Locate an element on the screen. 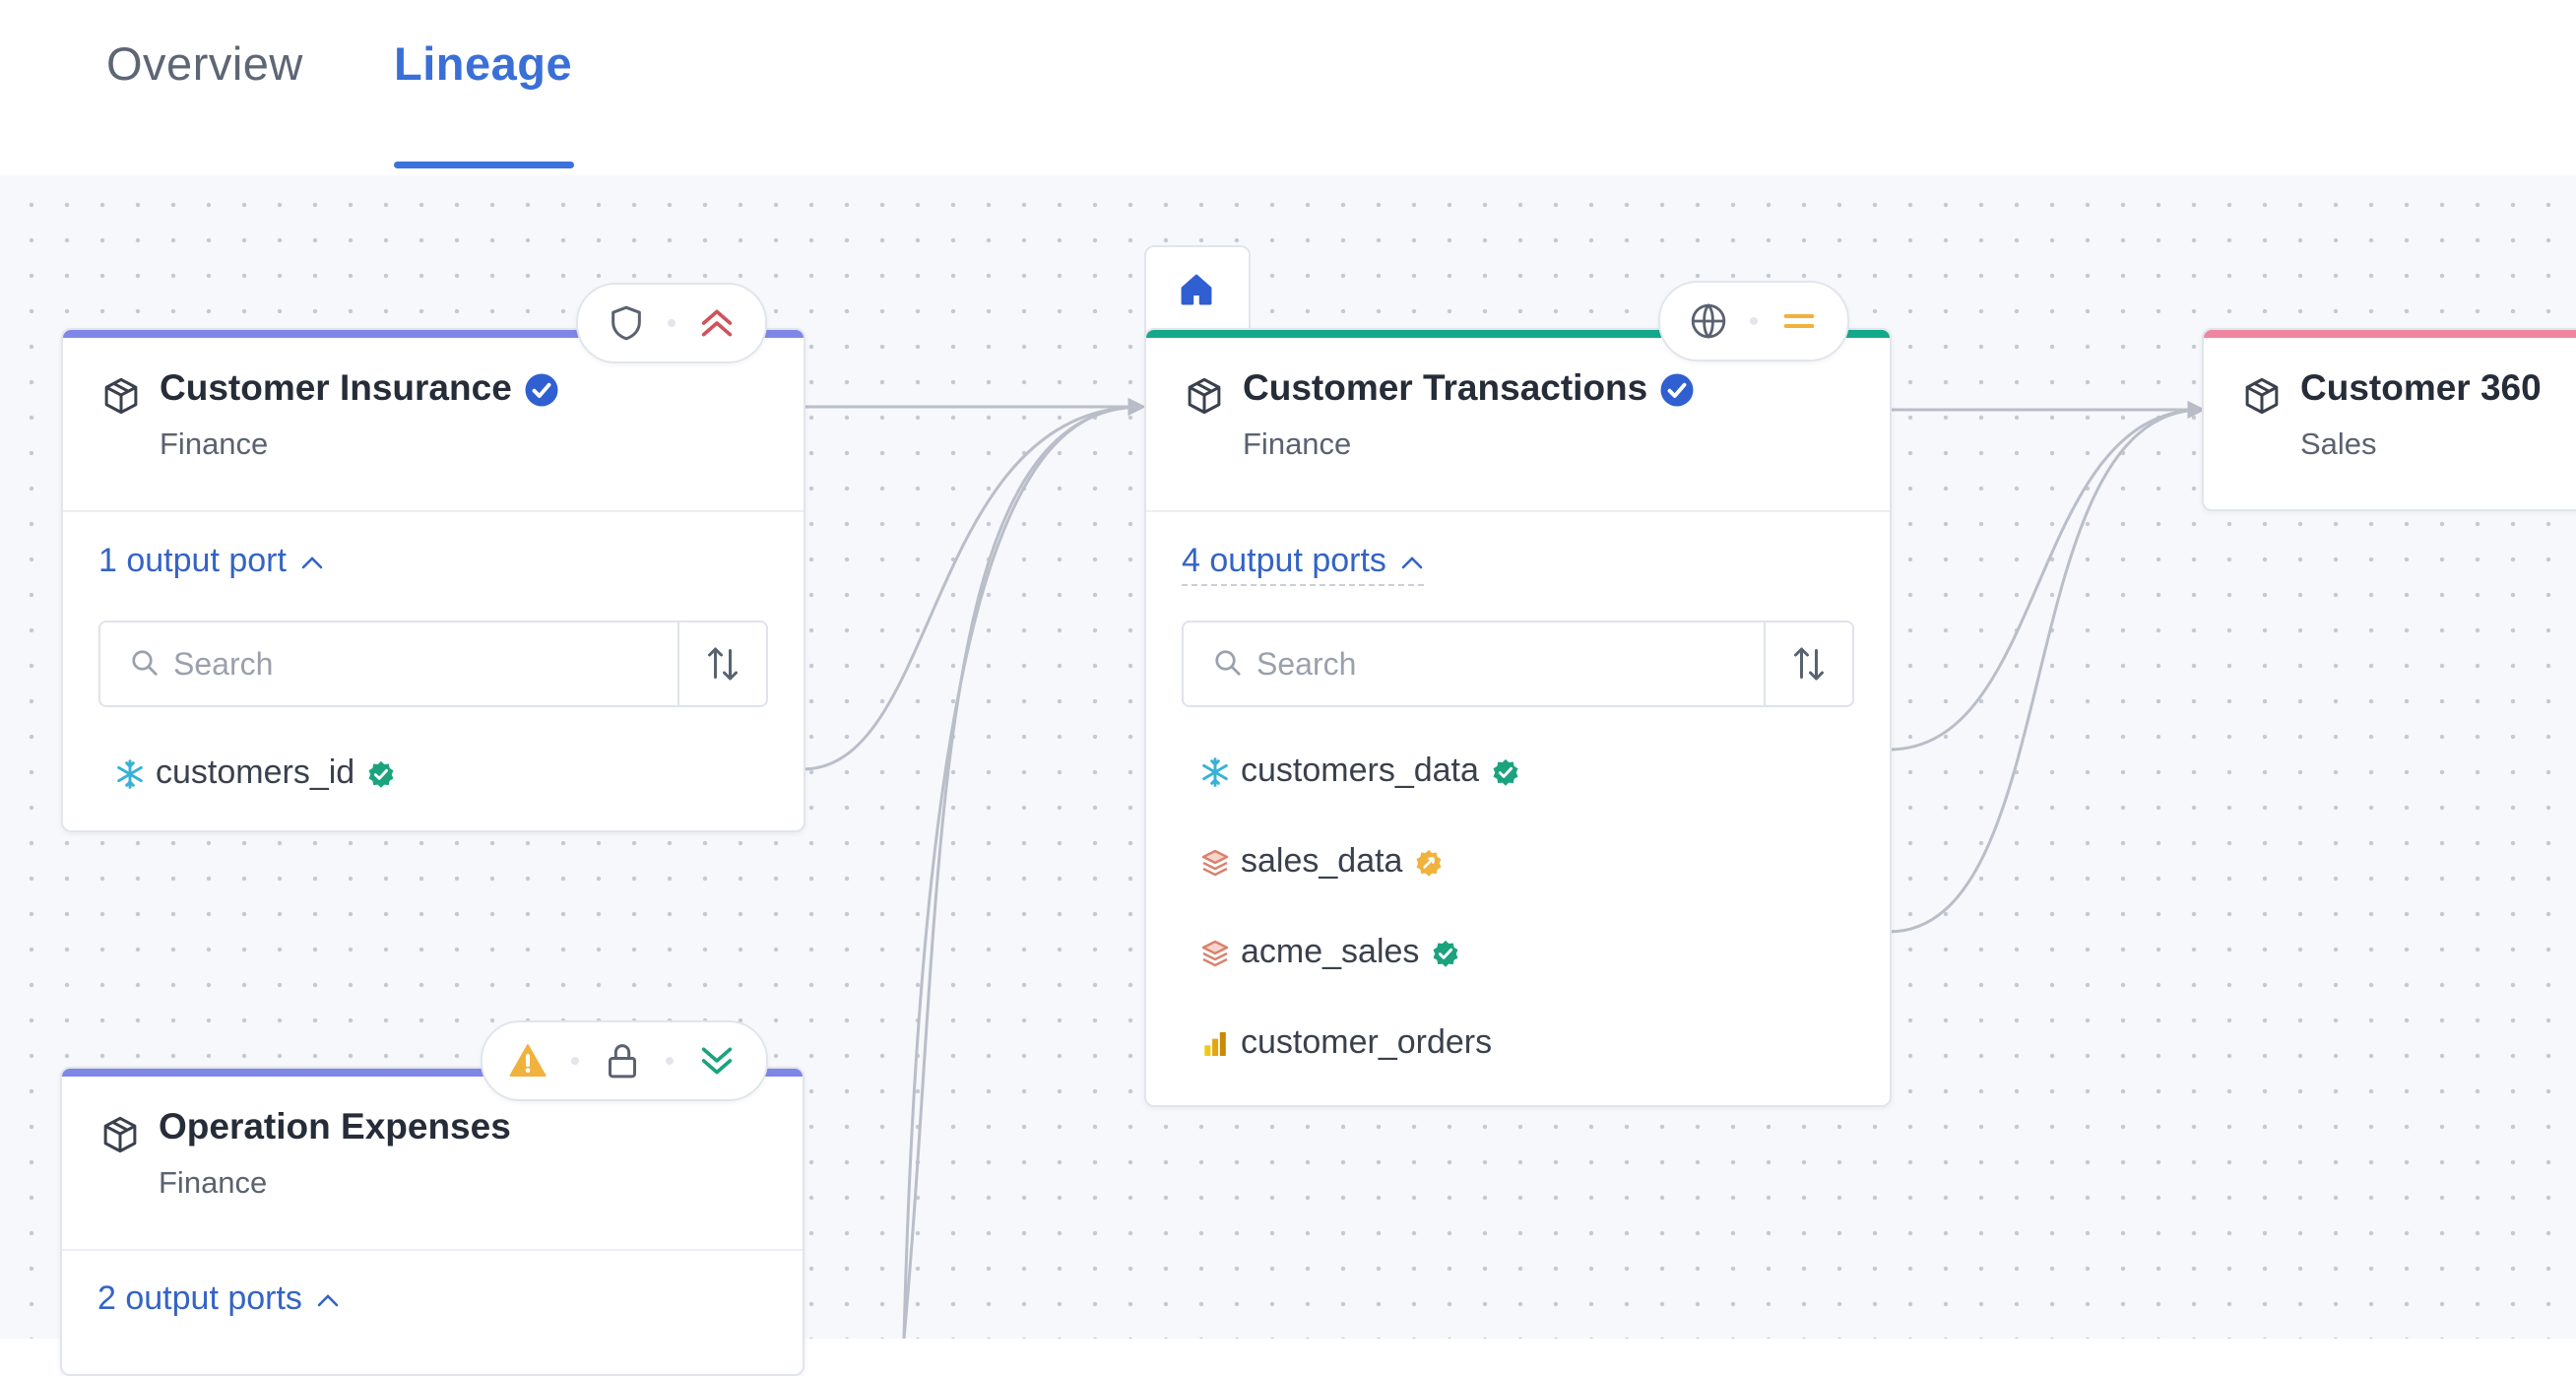 The height and width of the screenshot is (1376, 2576). node-title: Customer 360 is located at coordinates (2421, 388).